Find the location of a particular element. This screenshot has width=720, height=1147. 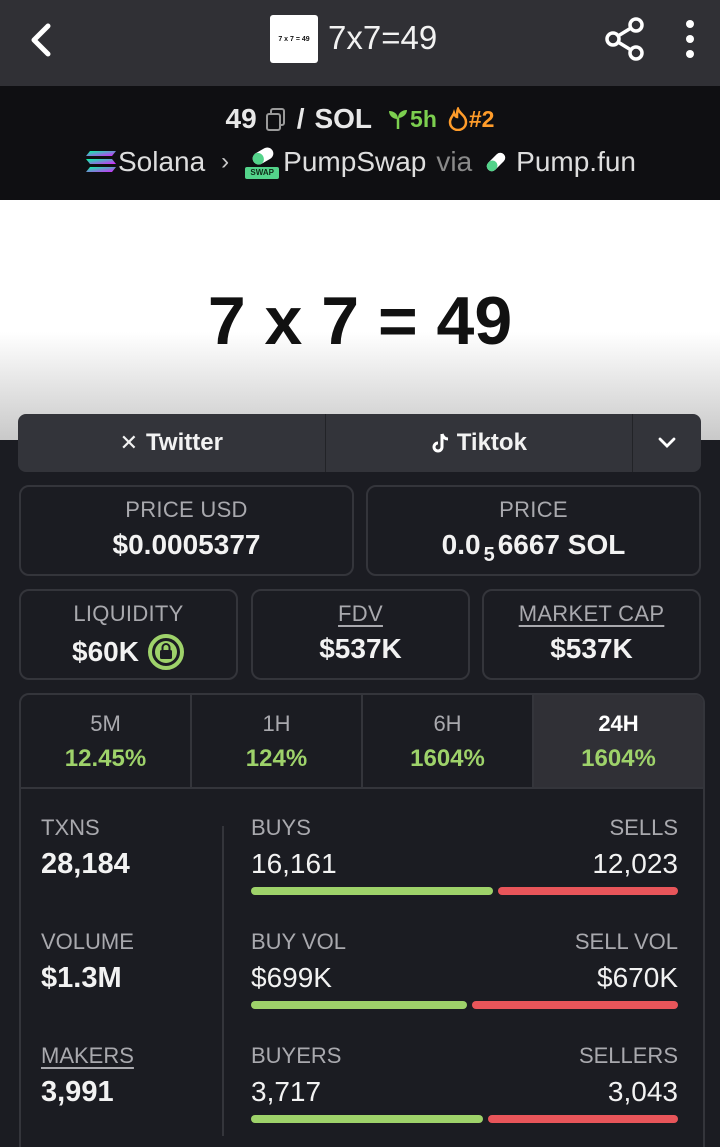

price-sol-label: PRICE is located at coordinates (533, 509).